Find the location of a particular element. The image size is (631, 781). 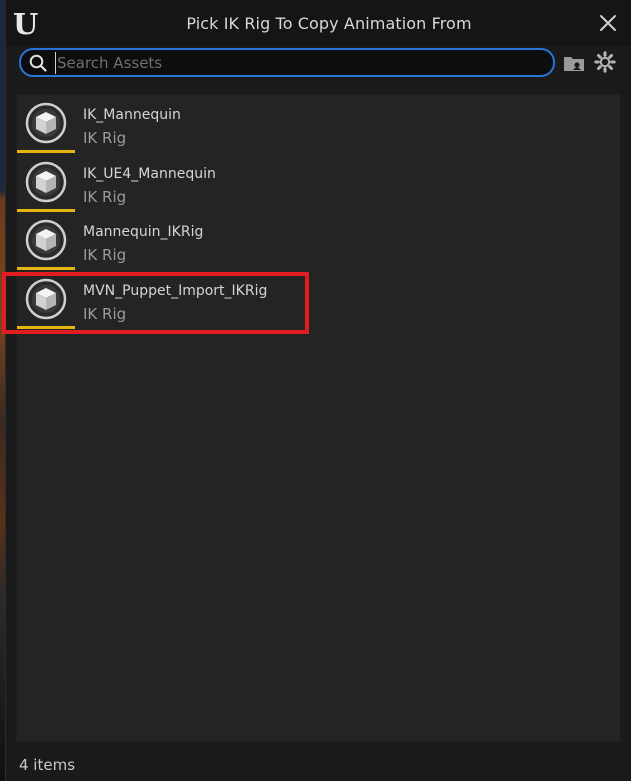

item-count: 4 items is located at coordinates (47, 765).